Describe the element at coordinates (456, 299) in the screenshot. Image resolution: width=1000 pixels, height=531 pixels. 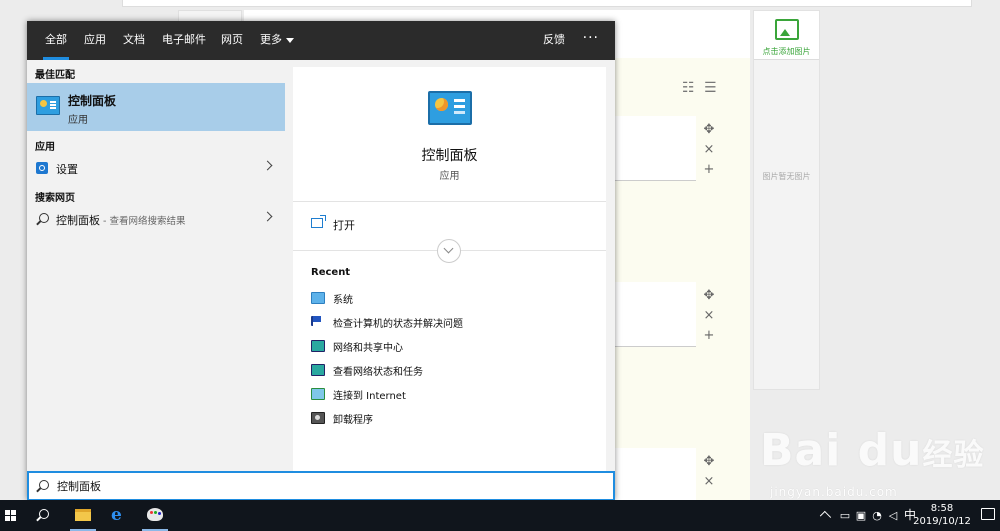
I see `recent-item: 系统` at that location.